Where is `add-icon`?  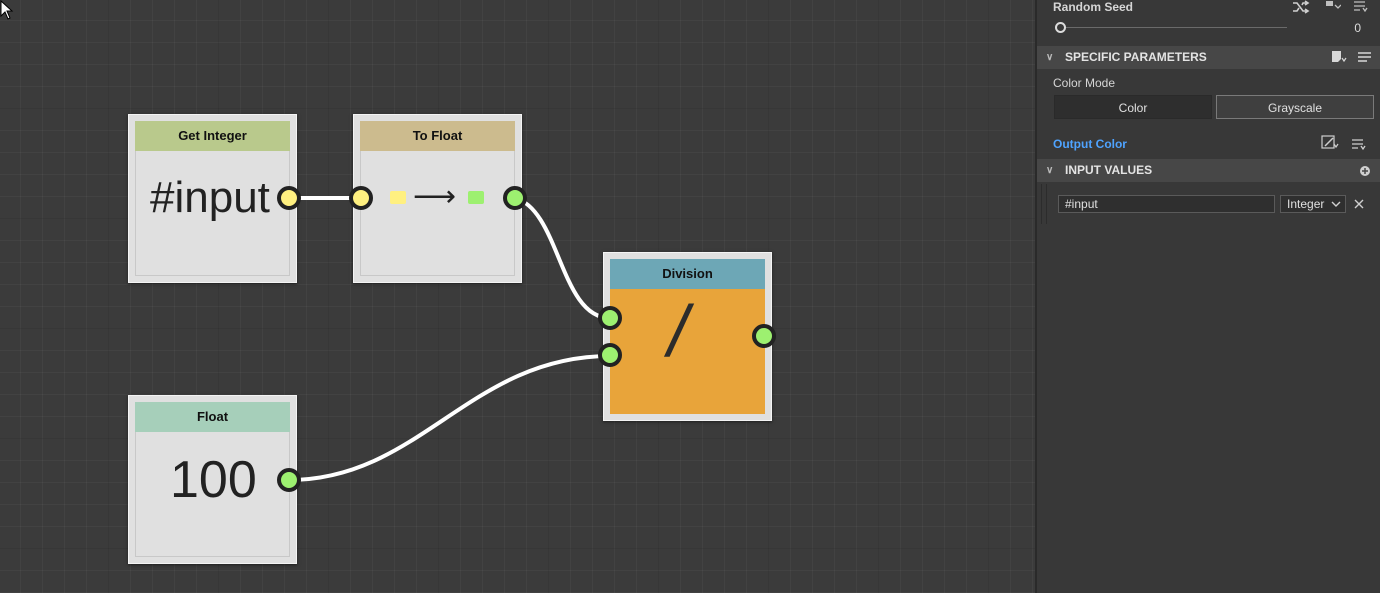 add-icon is located at coordinates (1365, 171).